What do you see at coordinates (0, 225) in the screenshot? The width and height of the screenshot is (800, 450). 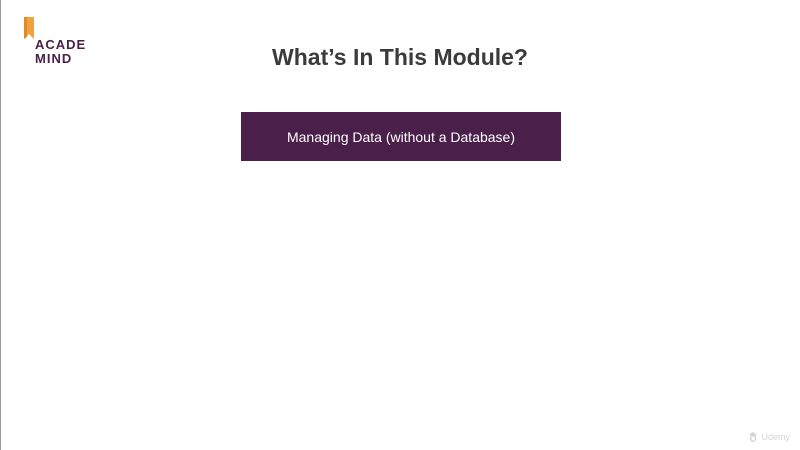 I see `left-border` at bounding box center [0, 225].